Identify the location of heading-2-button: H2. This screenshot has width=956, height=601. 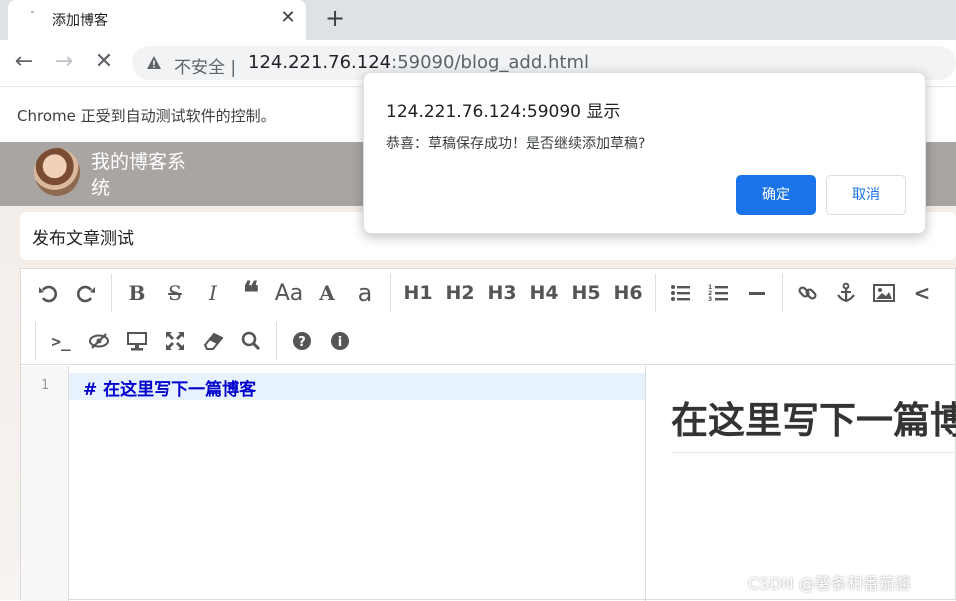
(460, 293).